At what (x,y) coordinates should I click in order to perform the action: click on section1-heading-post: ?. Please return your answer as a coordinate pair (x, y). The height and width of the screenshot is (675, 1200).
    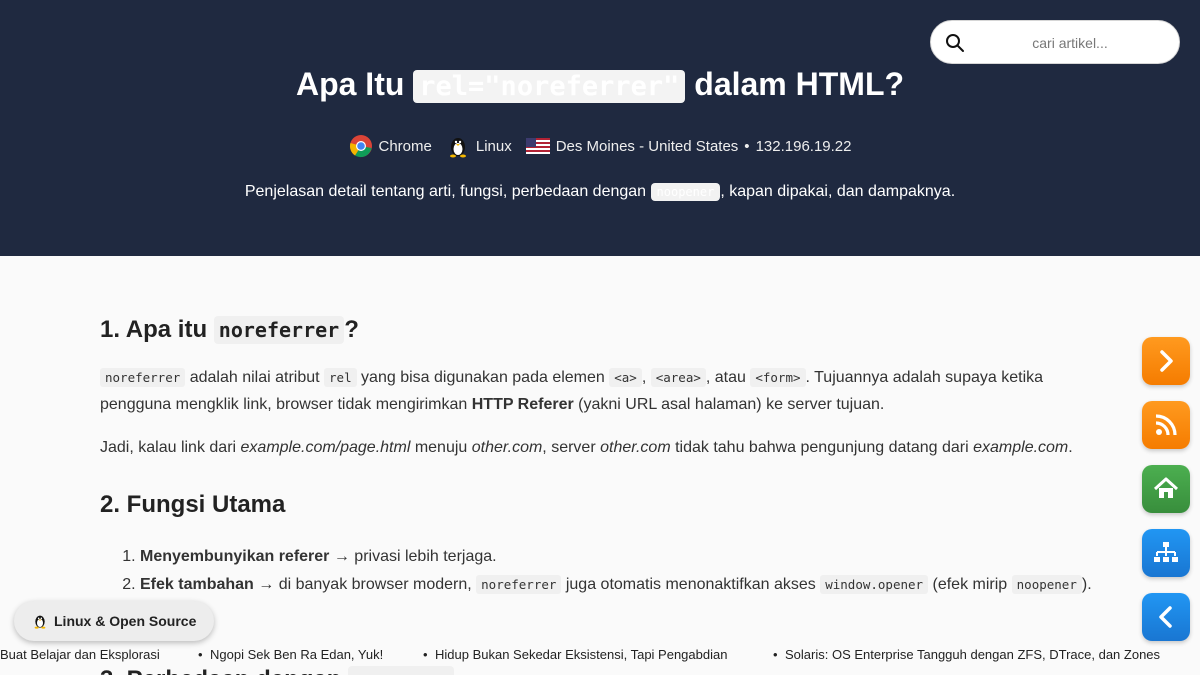
    Looking at the image, I should click on (351, 329).